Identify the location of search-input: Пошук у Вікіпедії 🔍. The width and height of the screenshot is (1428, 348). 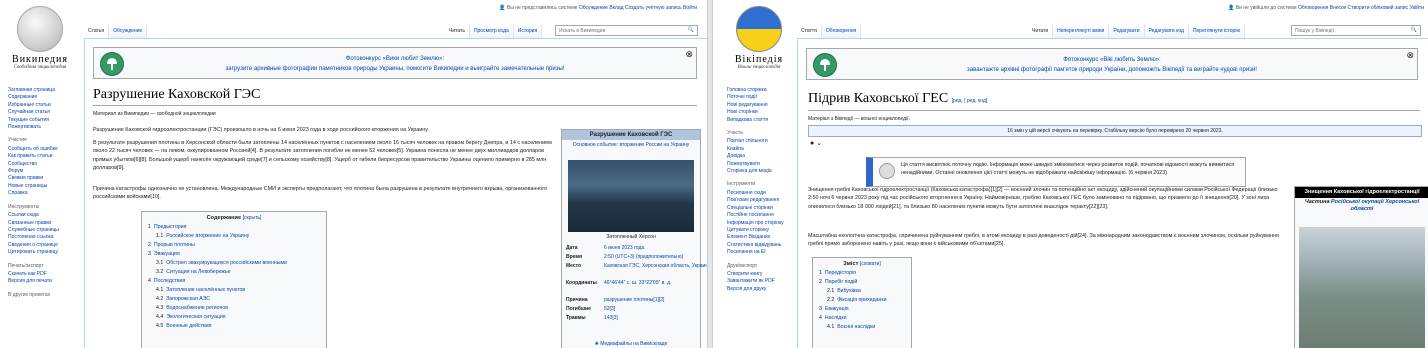
(1356, 30).